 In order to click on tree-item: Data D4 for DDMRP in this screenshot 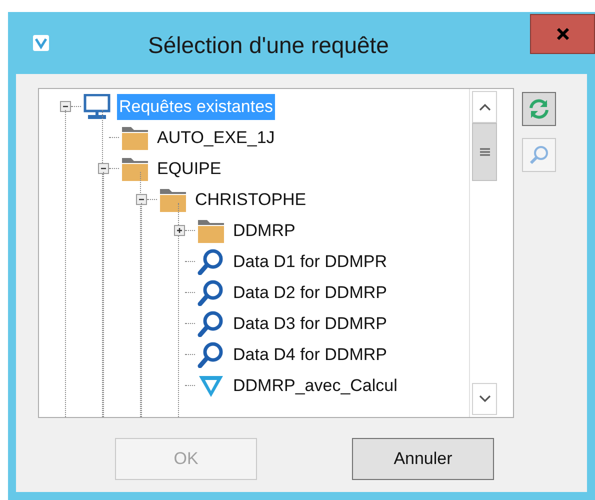, I will do `click(310, 355)`.